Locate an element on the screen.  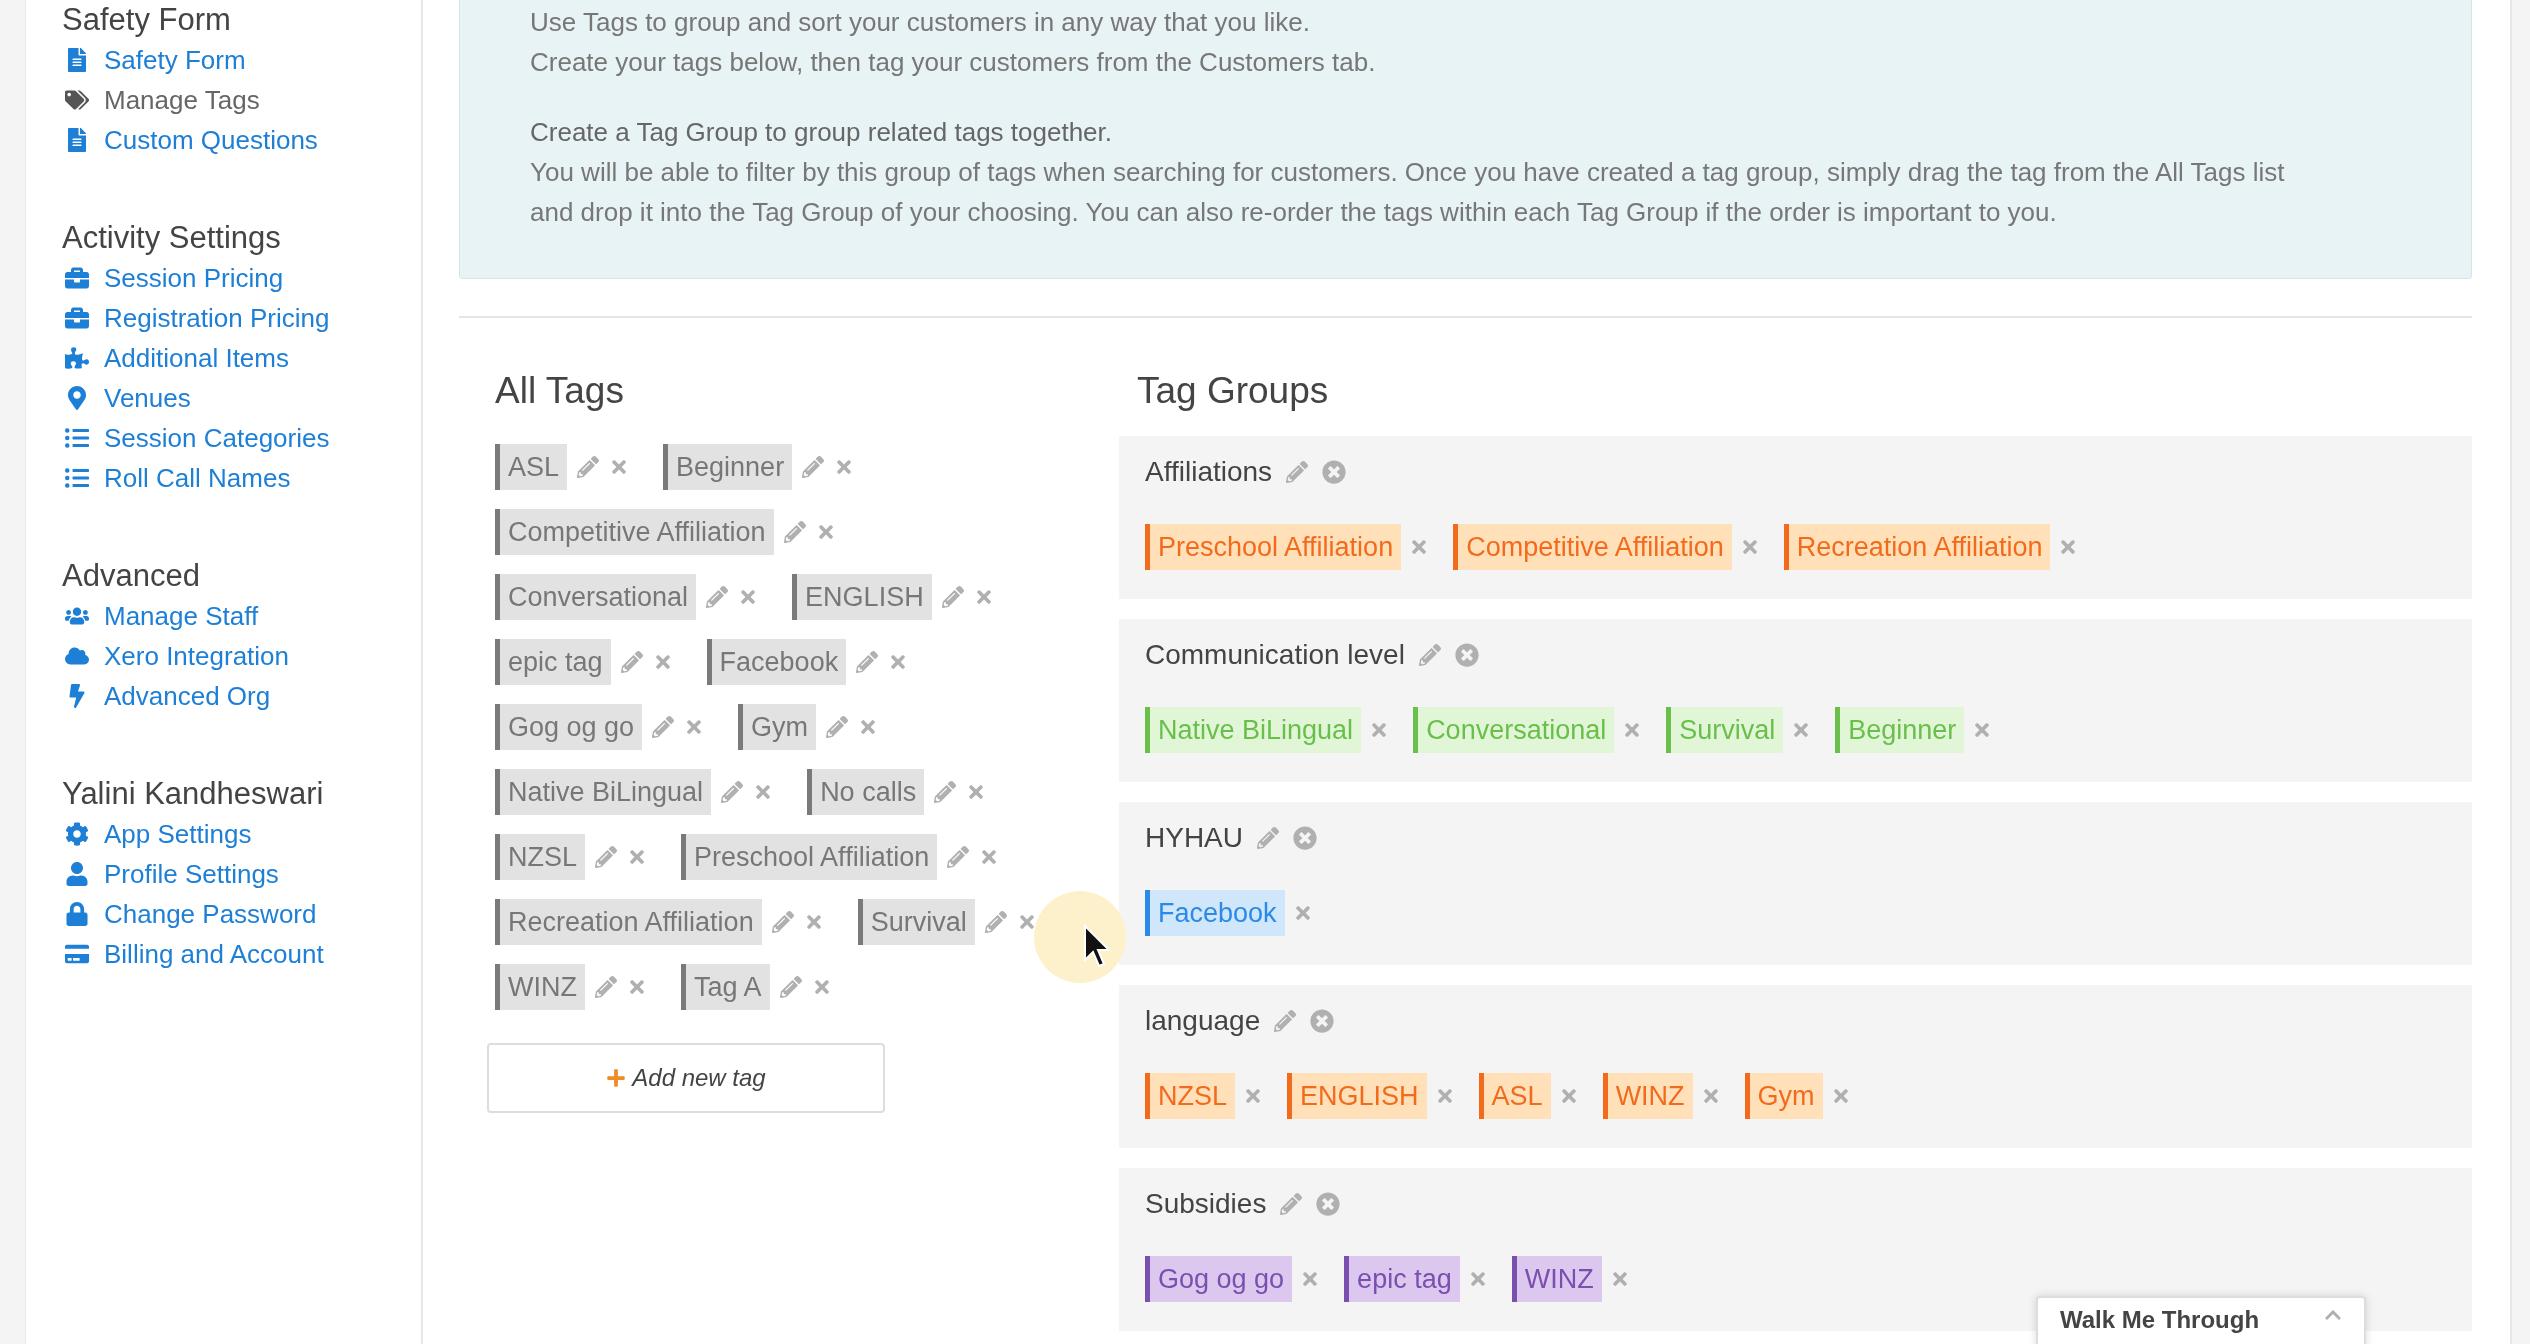
walkthrough-button: Walk Me Through is located at coordinates (2201, 1320).